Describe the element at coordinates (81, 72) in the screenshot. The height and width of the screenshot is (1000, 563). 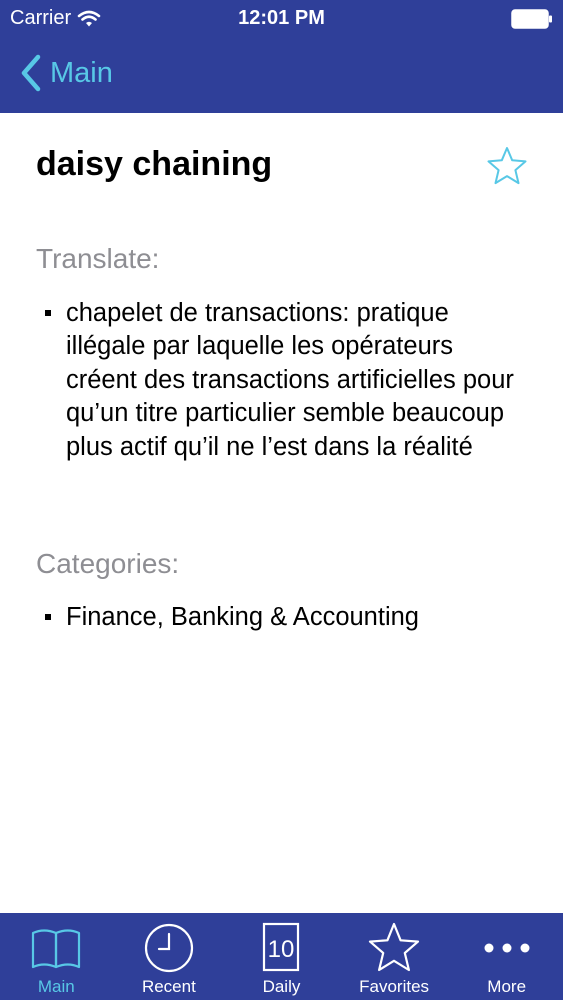
I see `back-label: Main` at that location.